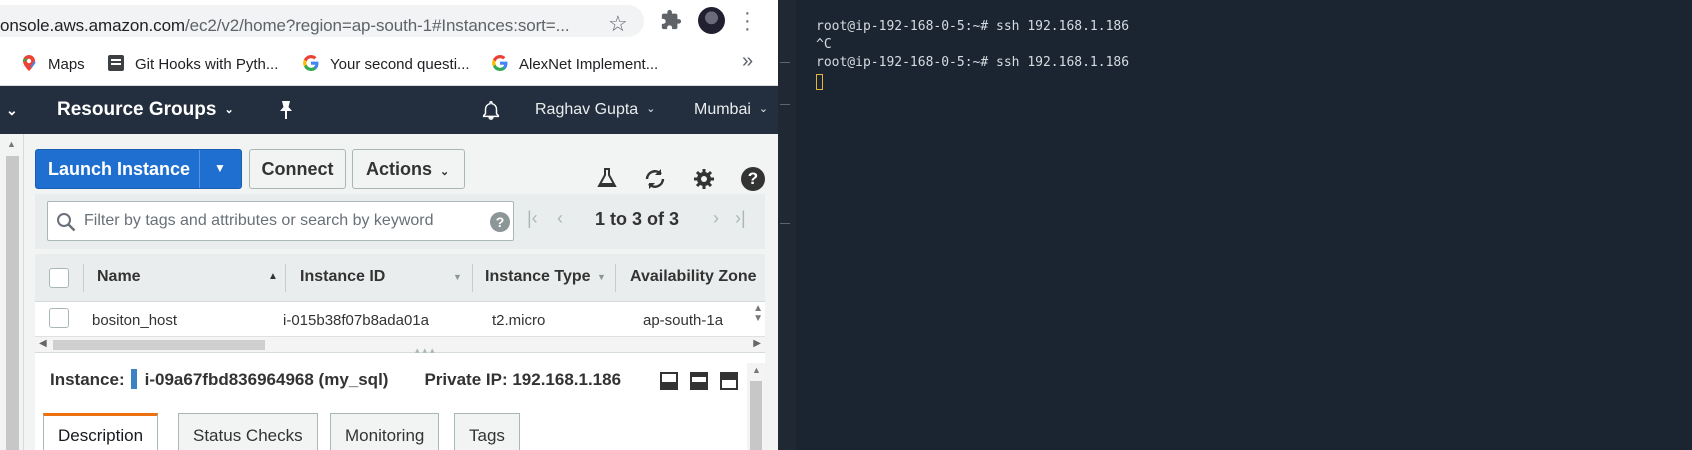 Image resolution: width=1692 pixels, height=450 pixels. Describe the element at coordinates (758, 314) in the screenshot. I see `table-vertical-scroll-arrows: ▲ ▼` at that location.